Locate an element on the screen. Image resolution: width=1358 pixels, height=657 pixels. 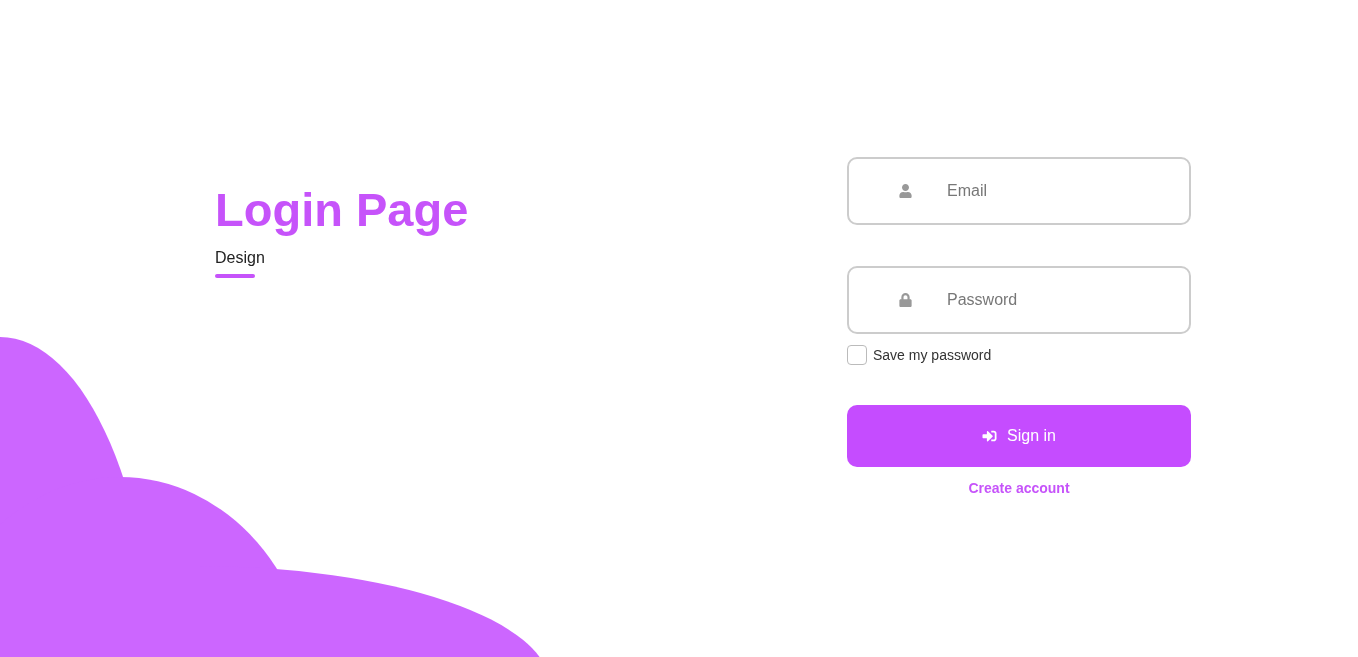
sign-in-button: Sign in is located at coordinates (1019, 436).